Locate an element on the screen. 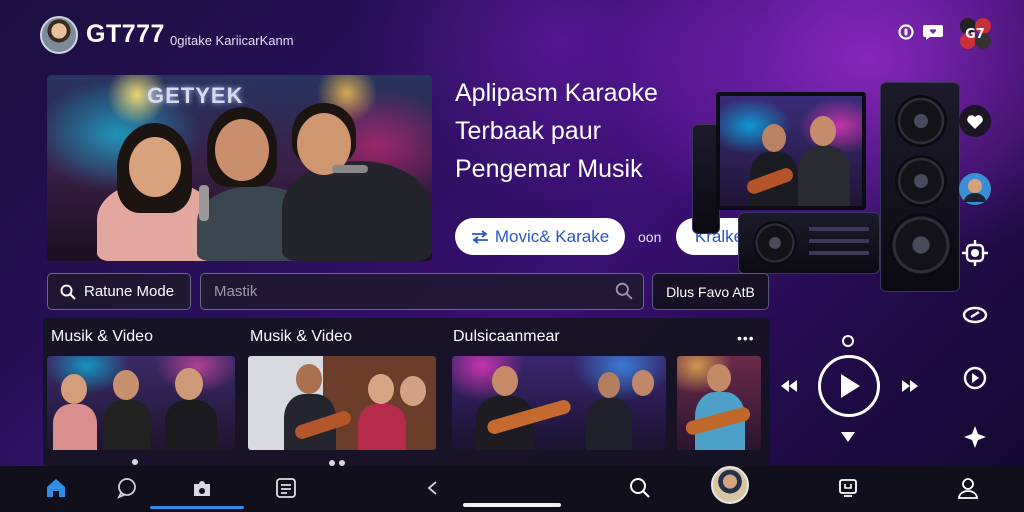  chat-heart-icon is located at coordinates (933, 32).